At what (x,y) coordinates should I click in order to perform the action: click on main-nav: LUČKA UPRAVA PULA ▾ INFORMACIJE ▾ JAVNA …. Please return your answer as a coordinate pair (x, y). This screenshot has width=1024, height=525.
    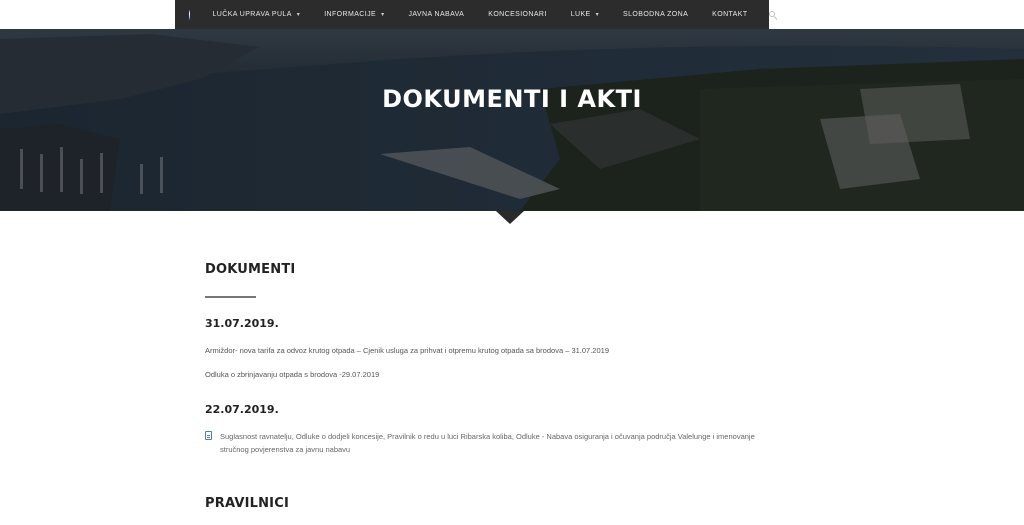
    Looking at the image, I should click on (476, 14).